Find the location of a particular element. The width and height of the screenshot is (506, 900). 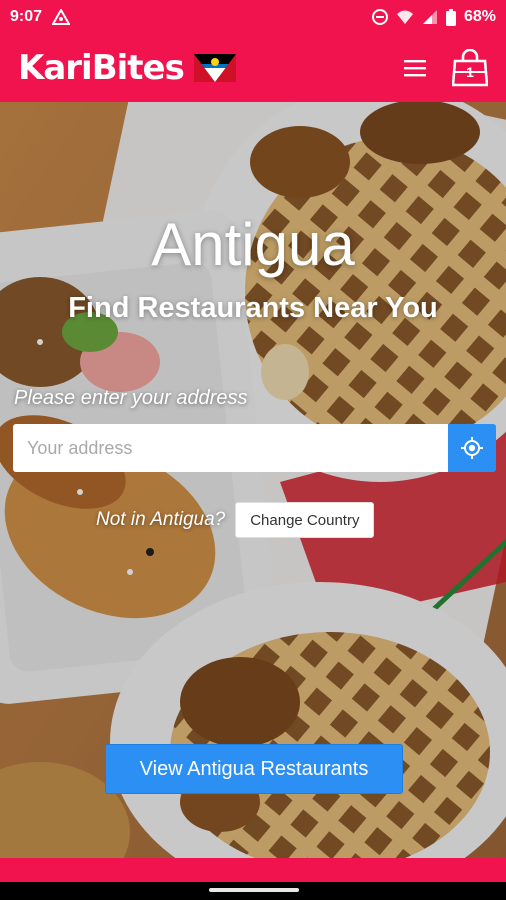

address-label: Please enter your address is located at coordinates (131, 398).